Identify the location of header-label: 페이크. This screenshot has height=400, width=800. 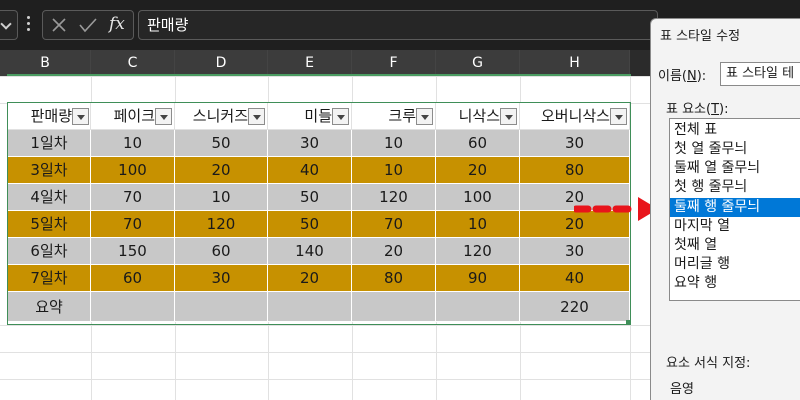
(134, 116).